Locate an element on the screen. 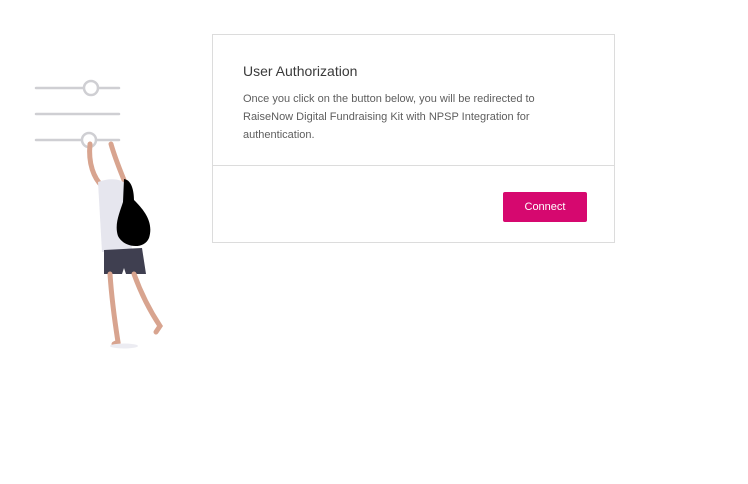 This screenshot has height=484, width=748. connect-button: Connect is located at coordinates (545, 207).